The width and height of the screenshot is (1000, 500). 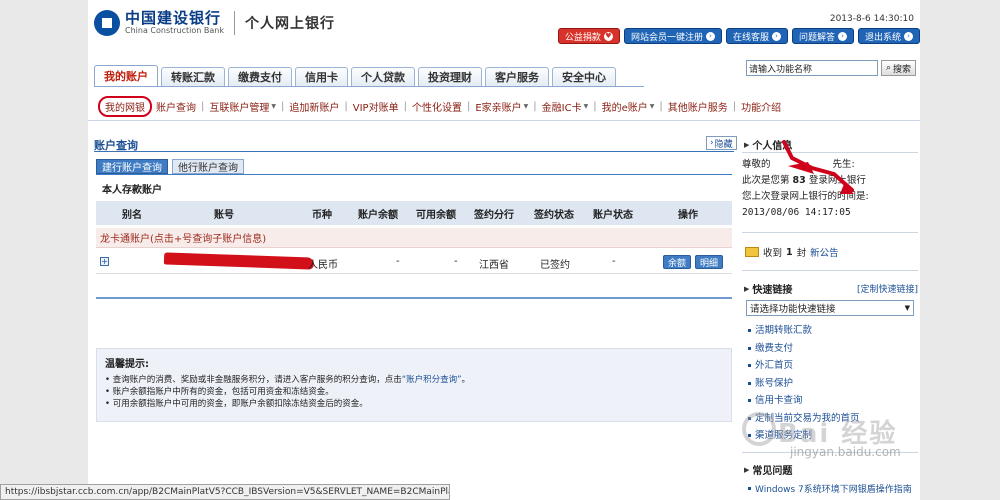 What do you see at coordinates (677, 262) in the screenshot?
I see `balance-button: 余额` at bounding box center [677, 262].